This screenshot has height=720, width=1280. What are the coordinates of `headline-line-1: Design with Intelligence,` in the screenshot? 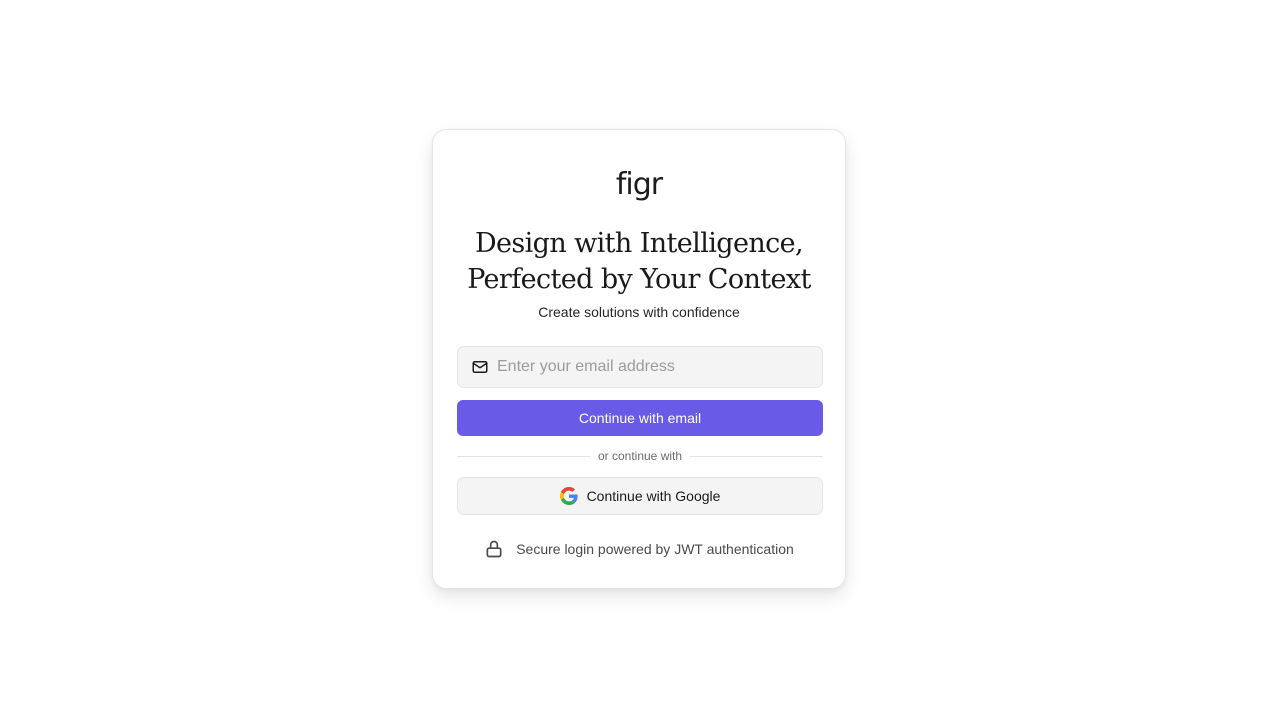 It's located at (639, 243).